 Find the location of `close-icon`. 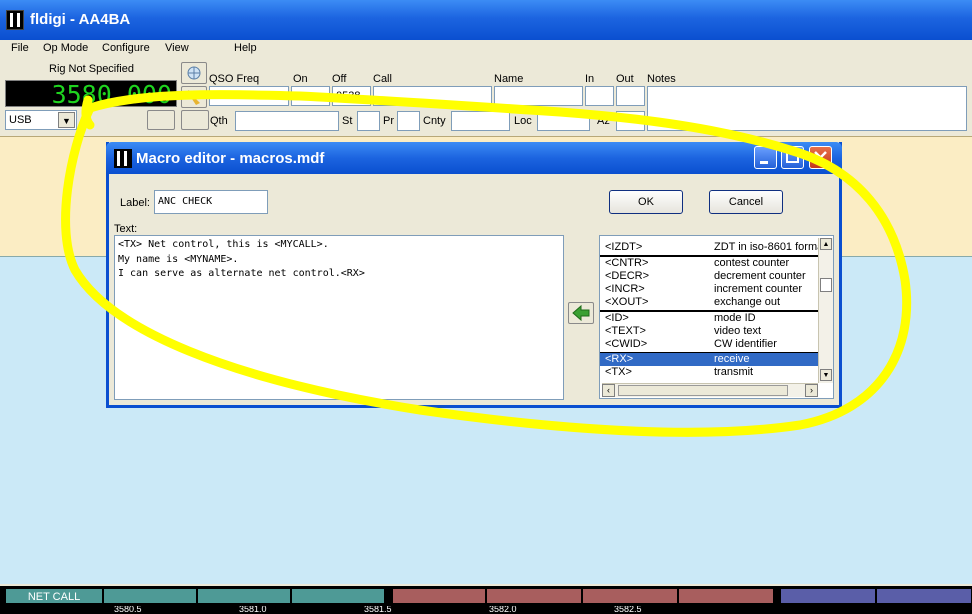

close-icon is located at coordinates (820, 157).